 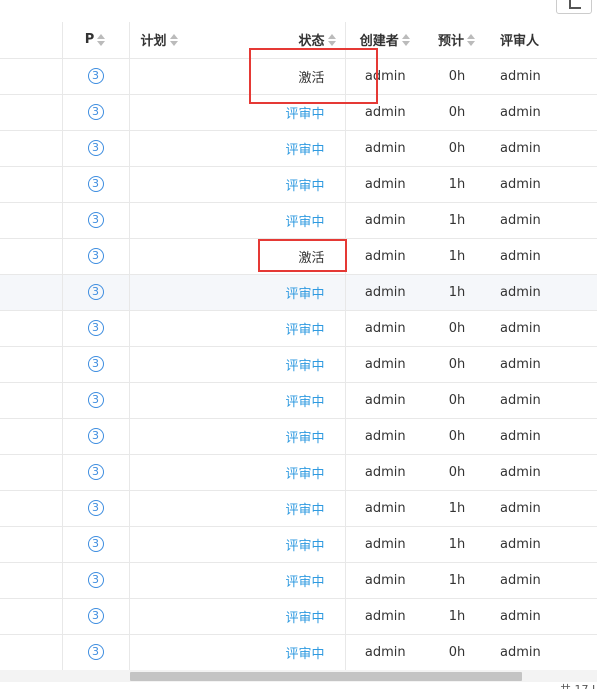 What do you see at coordinates (457, 40) in the screenshot?
I see `header-estimate: 预计` at bounding box center [457, 40].